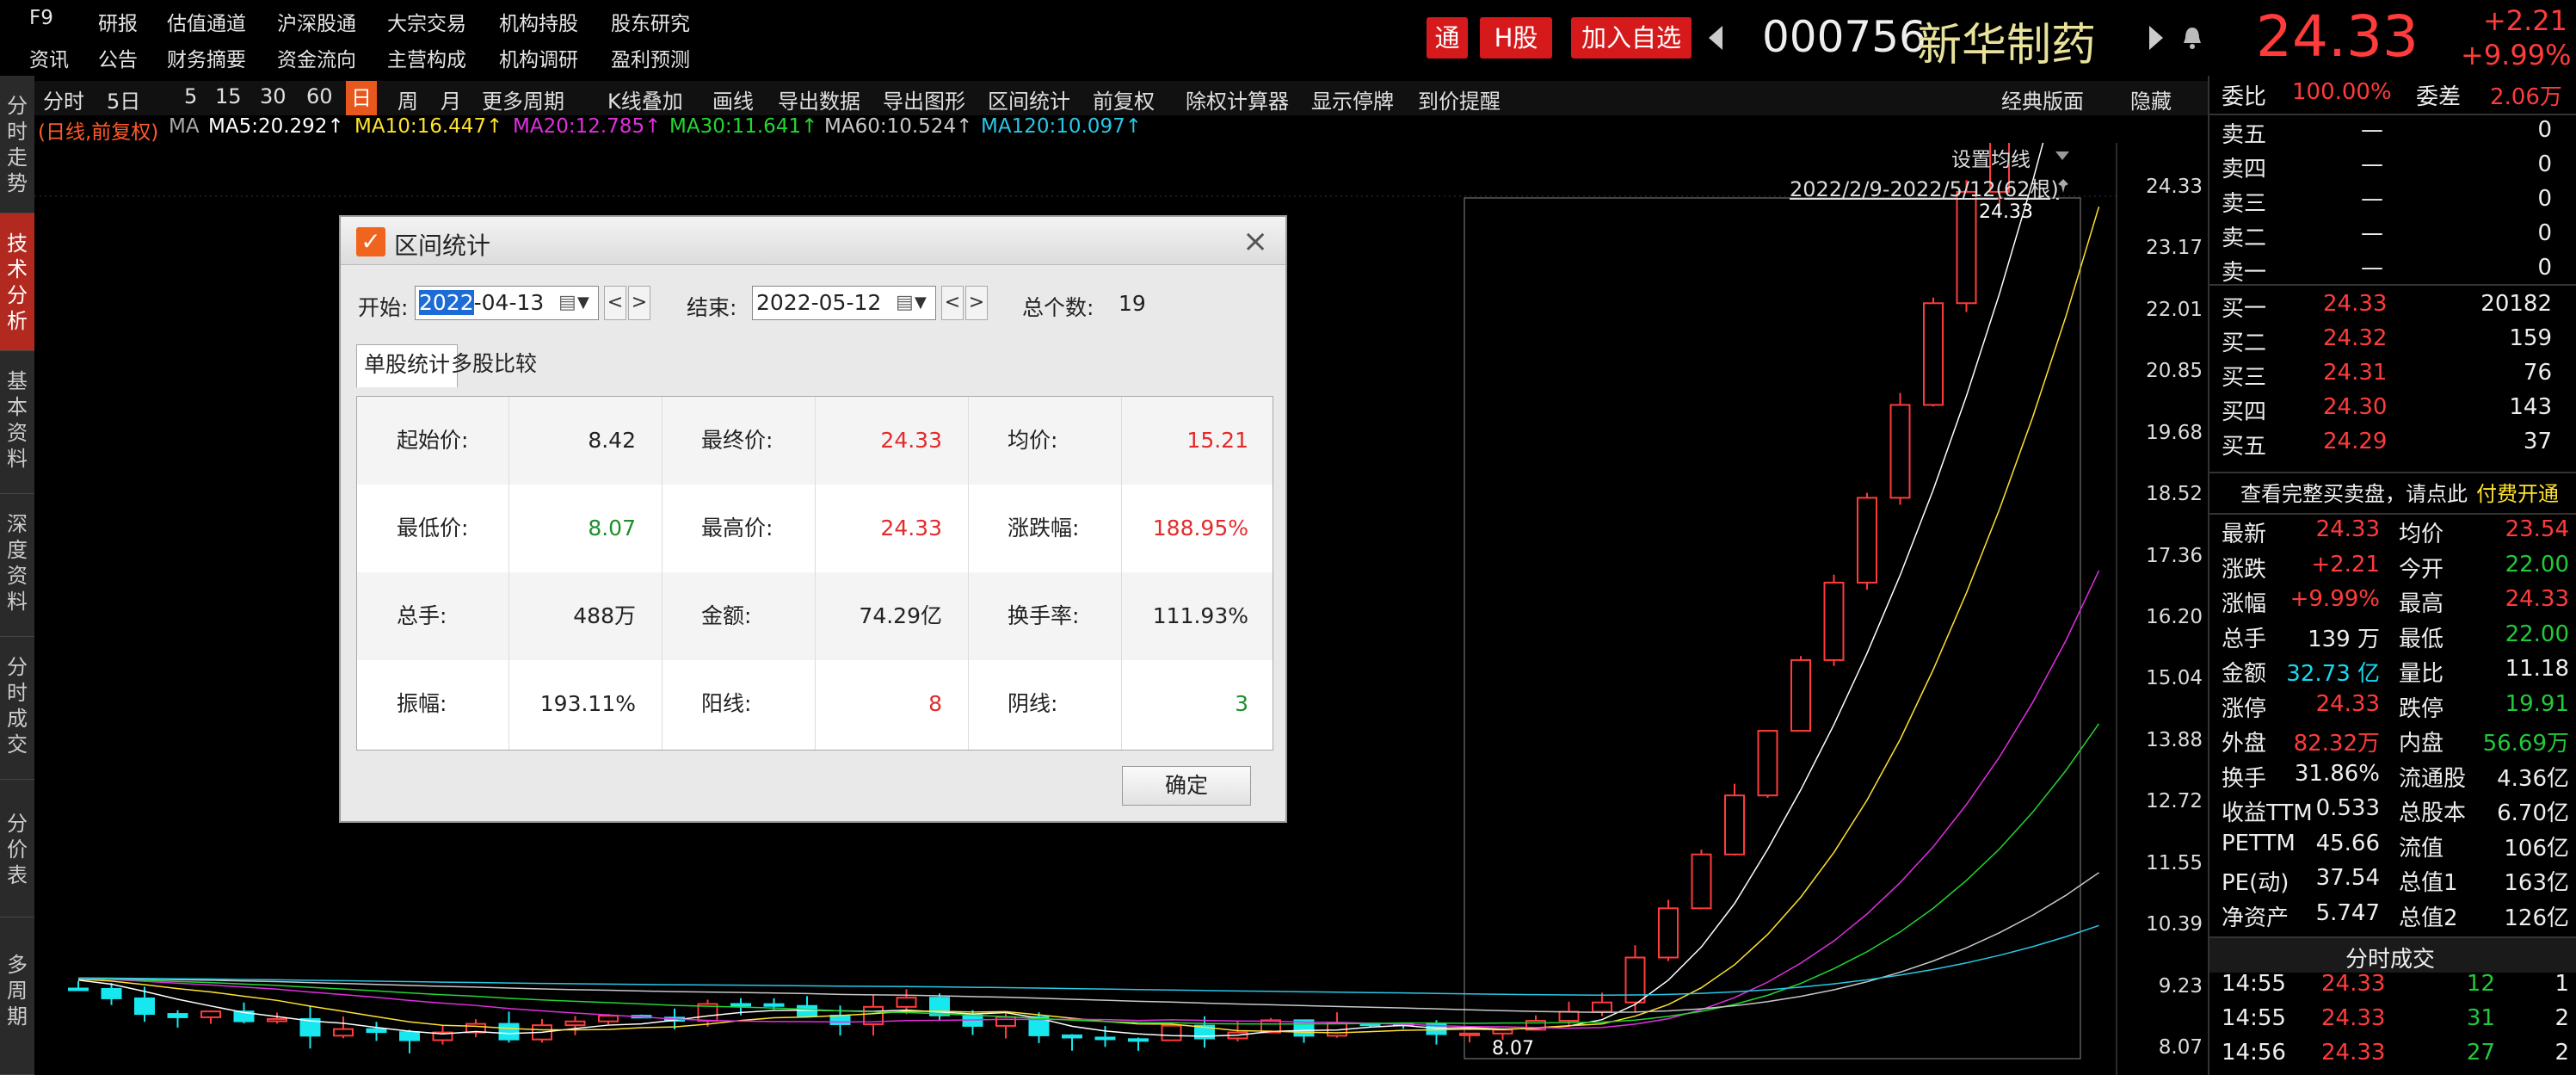 This screenshot has height=1075, width=2576. Describe the element at coordinates (2480, 1018) in the screenshot. I see `tick-volume: 31` at that location.